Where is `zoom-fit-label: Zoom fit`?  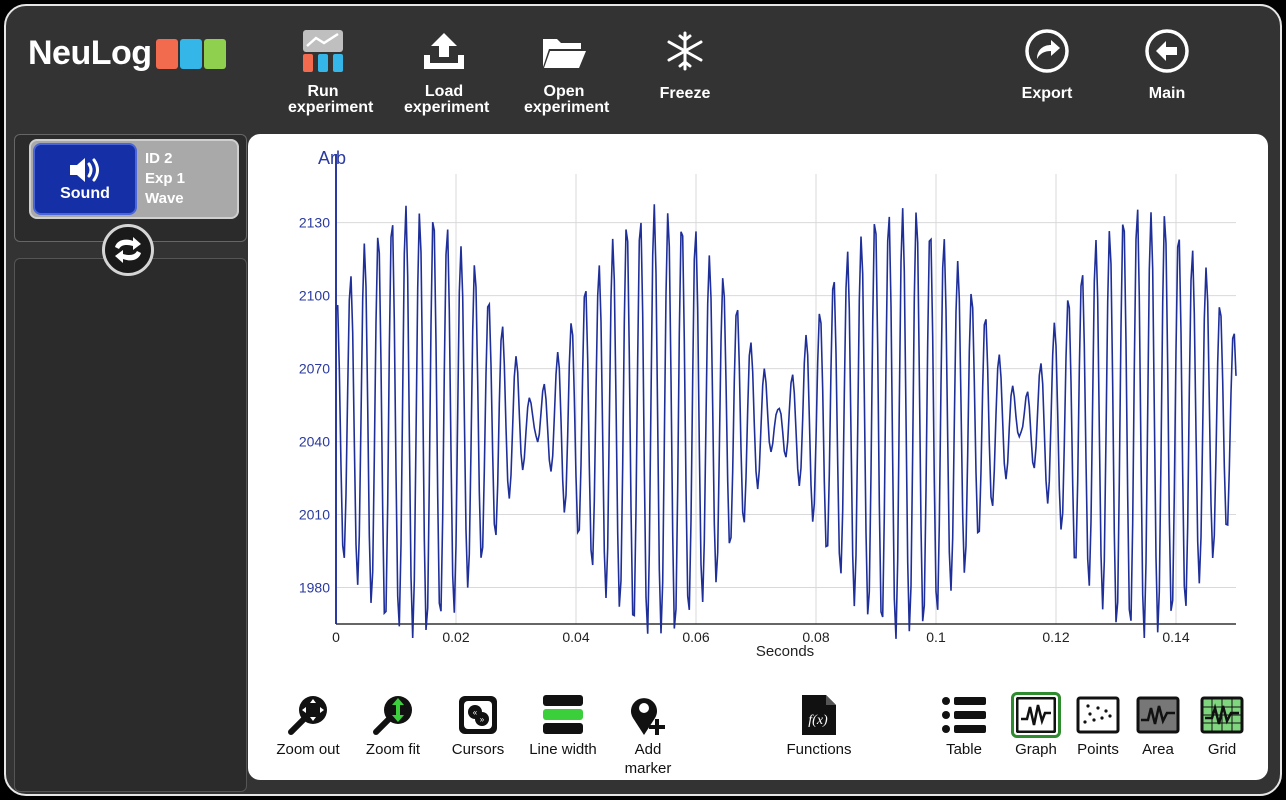
zoom-fit-label: Zoom fit is located at coordinates (393, 749).